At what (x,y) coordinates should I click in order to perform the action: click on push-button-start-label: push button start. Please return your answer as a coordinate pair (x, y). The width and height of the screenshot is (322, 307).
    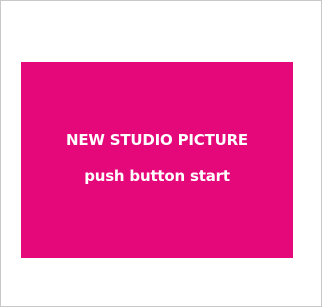
    Looking at the image, I should click on (157, 175).